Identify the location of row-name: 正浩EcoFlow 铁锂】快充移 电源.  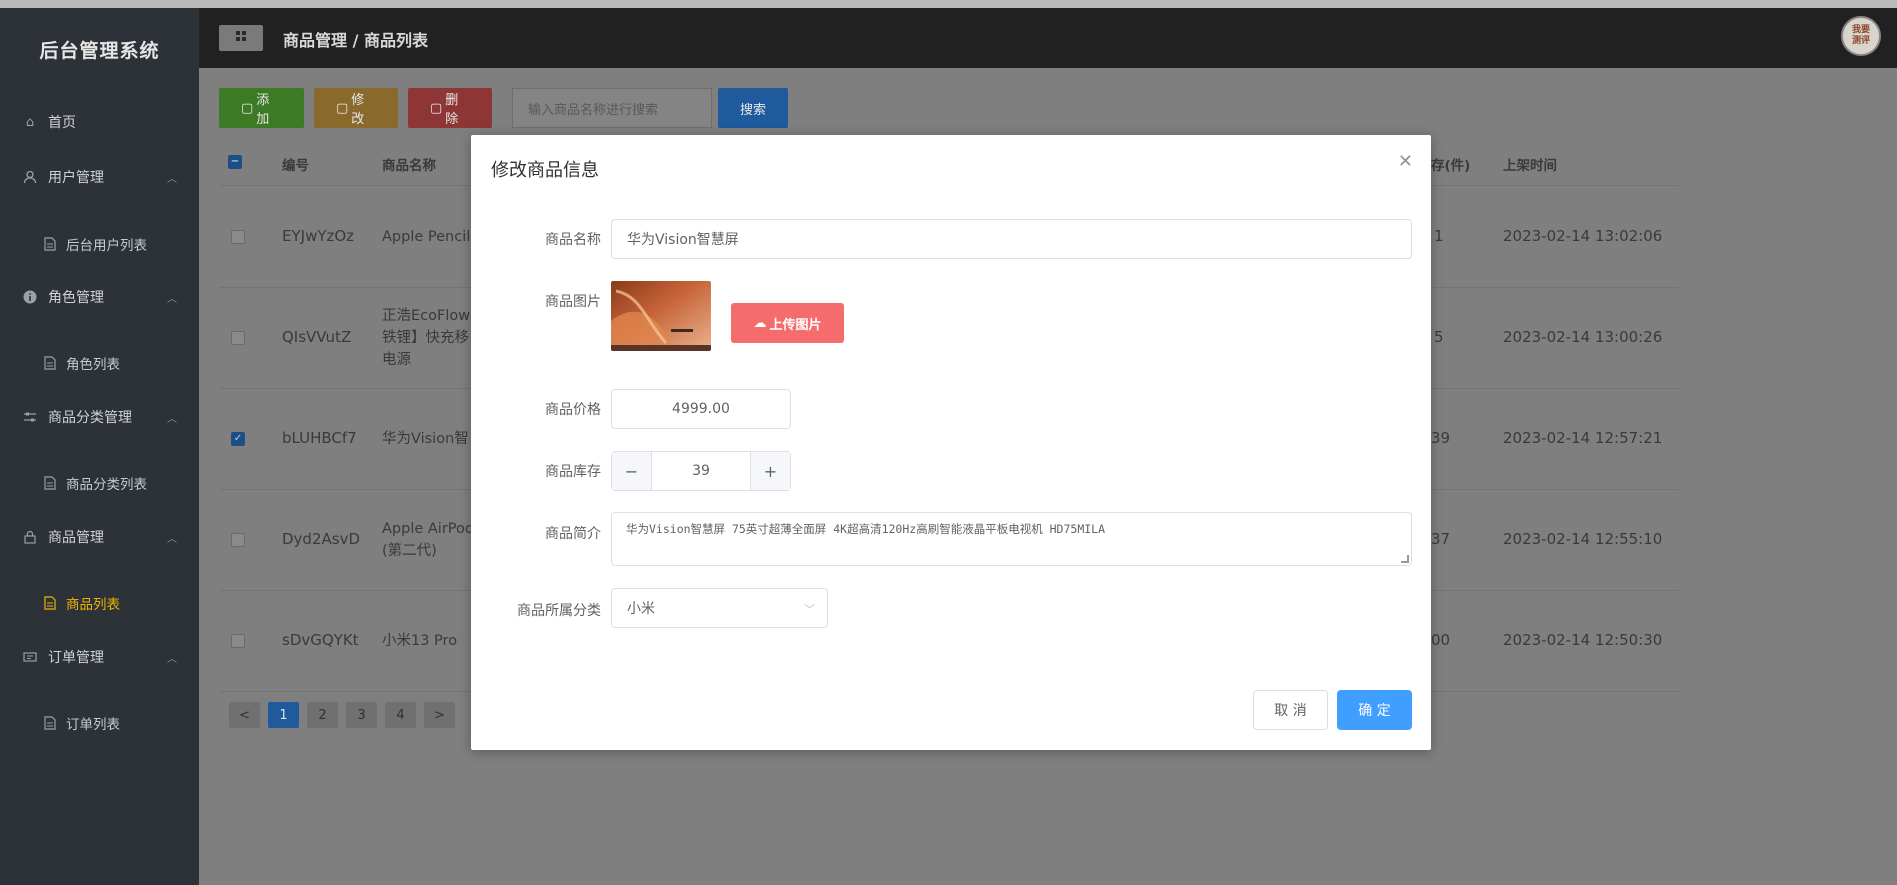
(426, 338).